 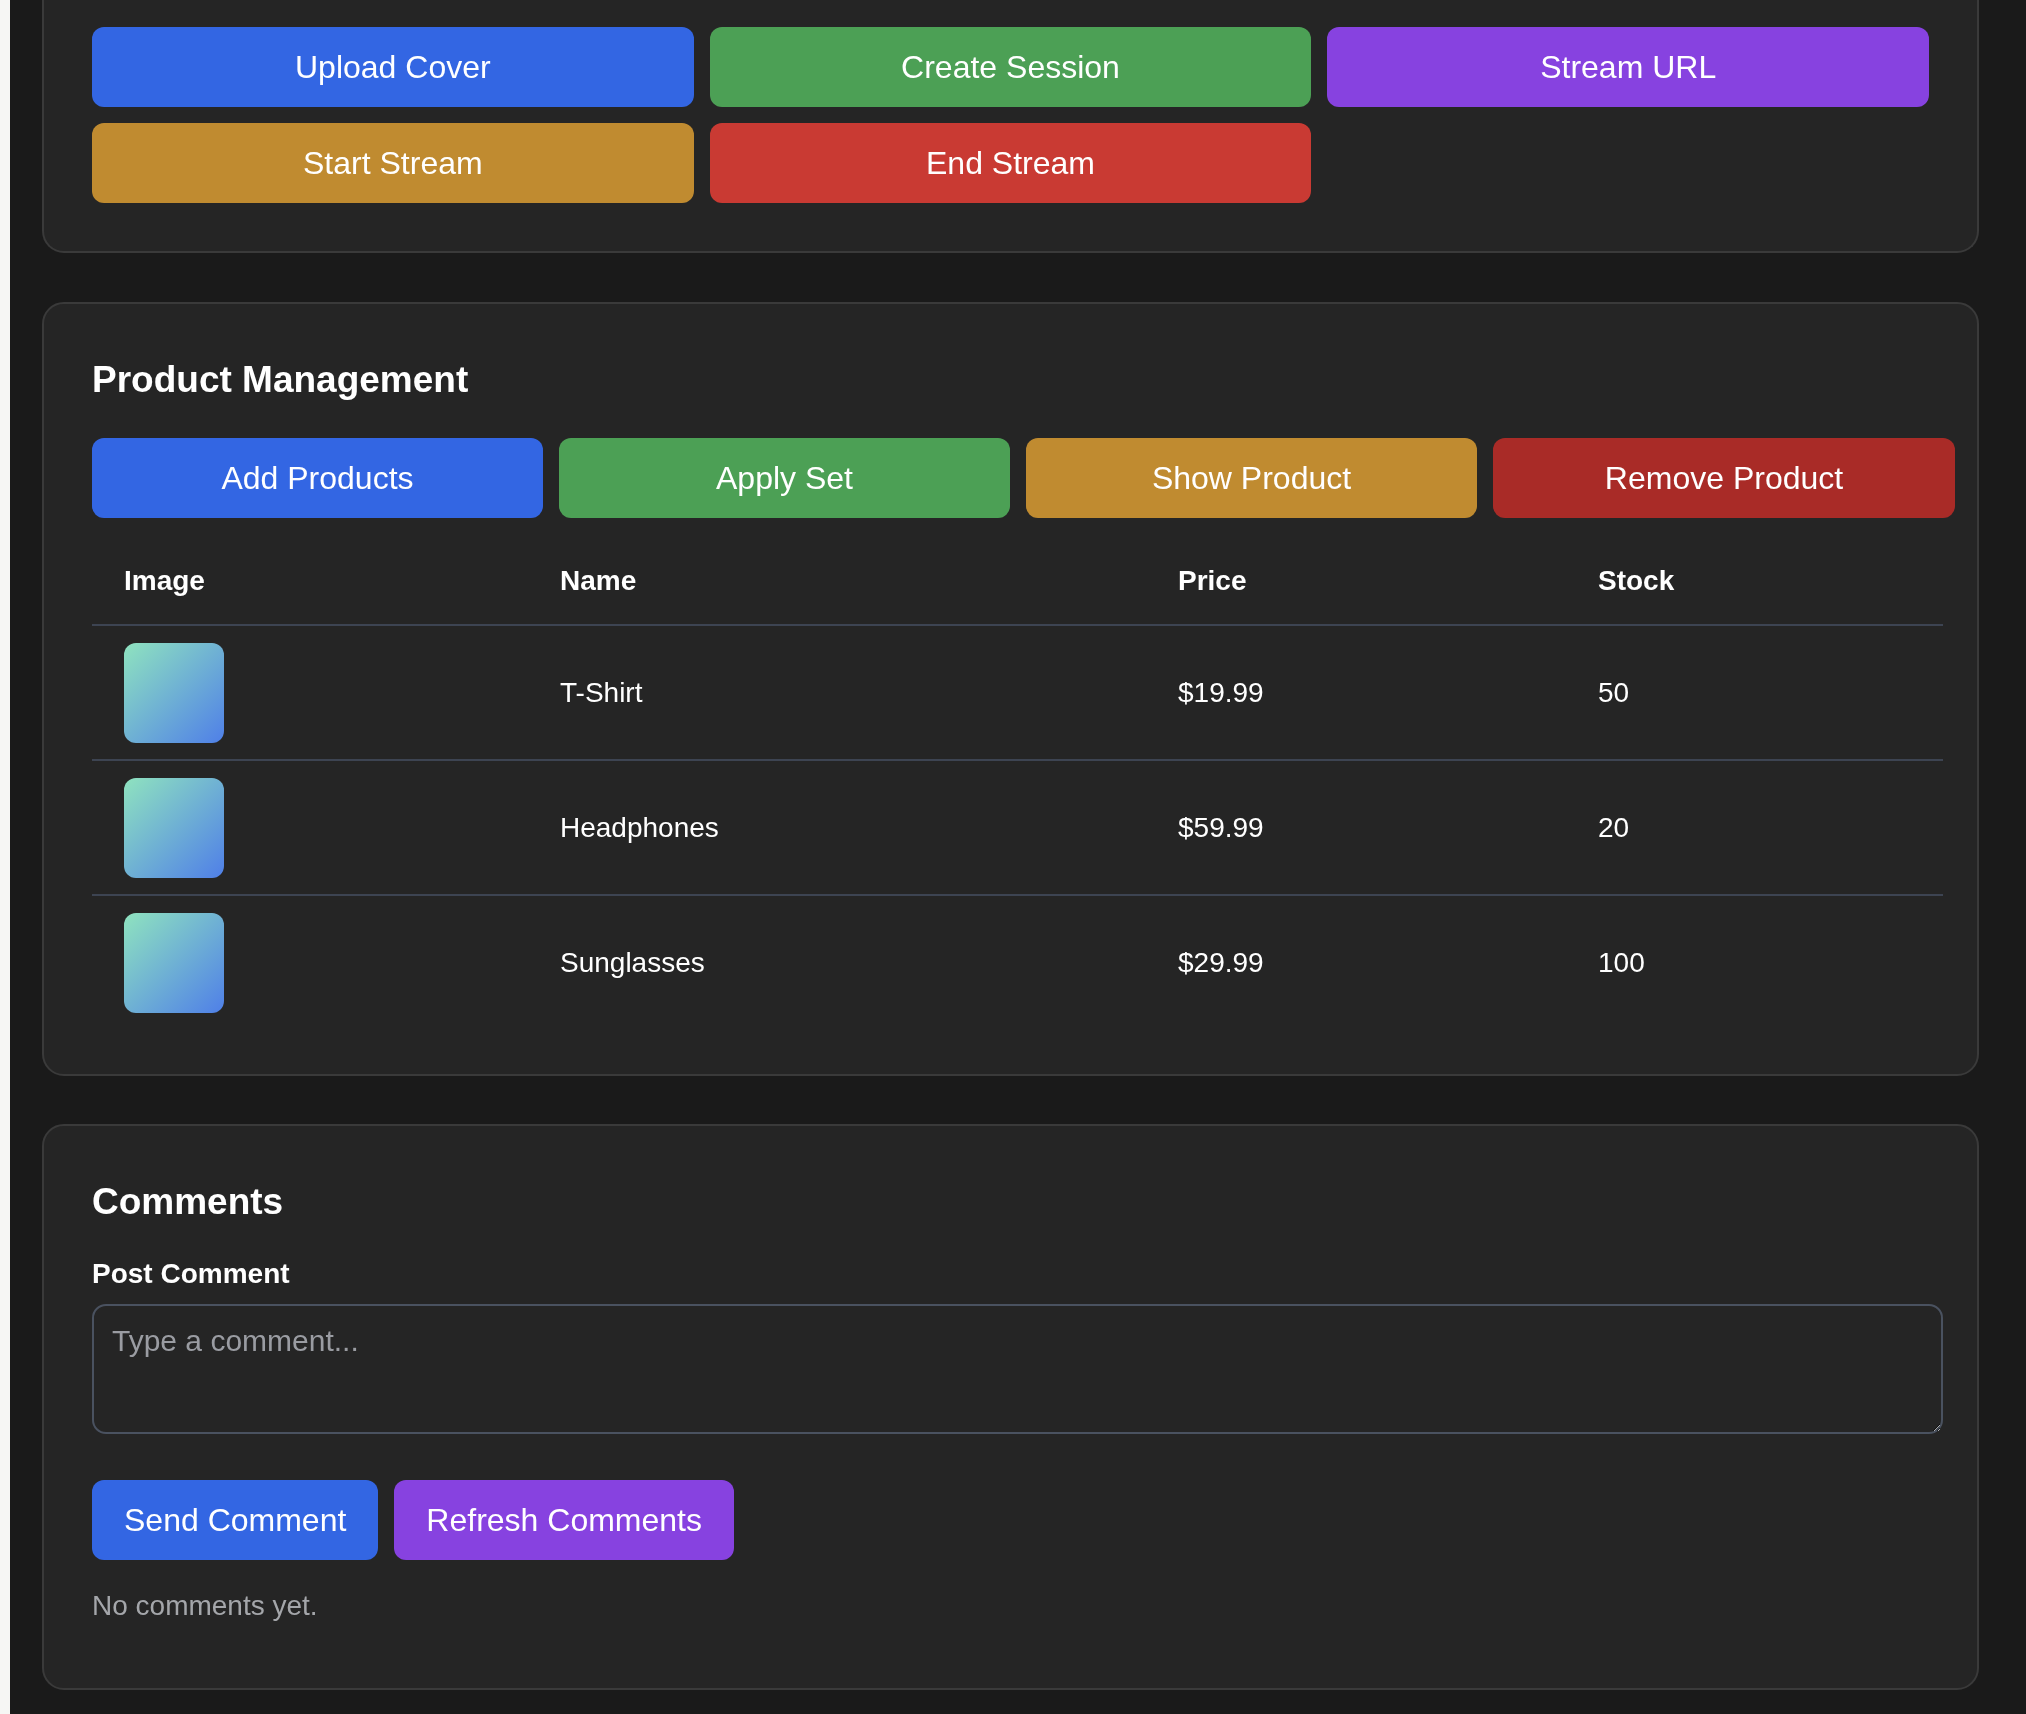 What do you see at coordinates (1621, 962) in the screenshot?
I see `table-cell-text: 100` at bounding box center [1621, 962].